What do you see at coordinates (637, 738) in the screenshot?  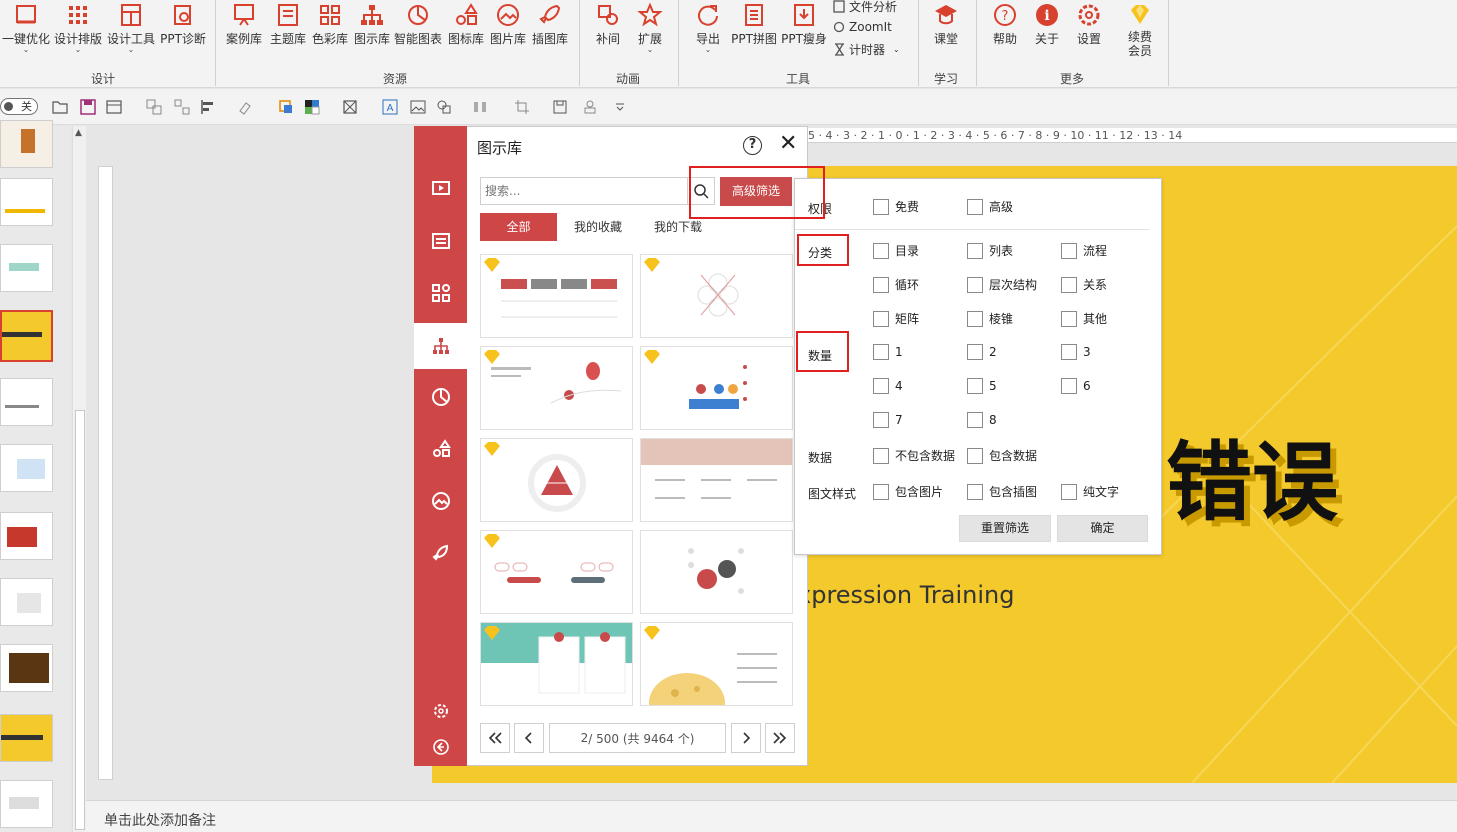 I see `page-indicator: 2 / 500 (共 9464 个)` at bounding box center [637, 738].